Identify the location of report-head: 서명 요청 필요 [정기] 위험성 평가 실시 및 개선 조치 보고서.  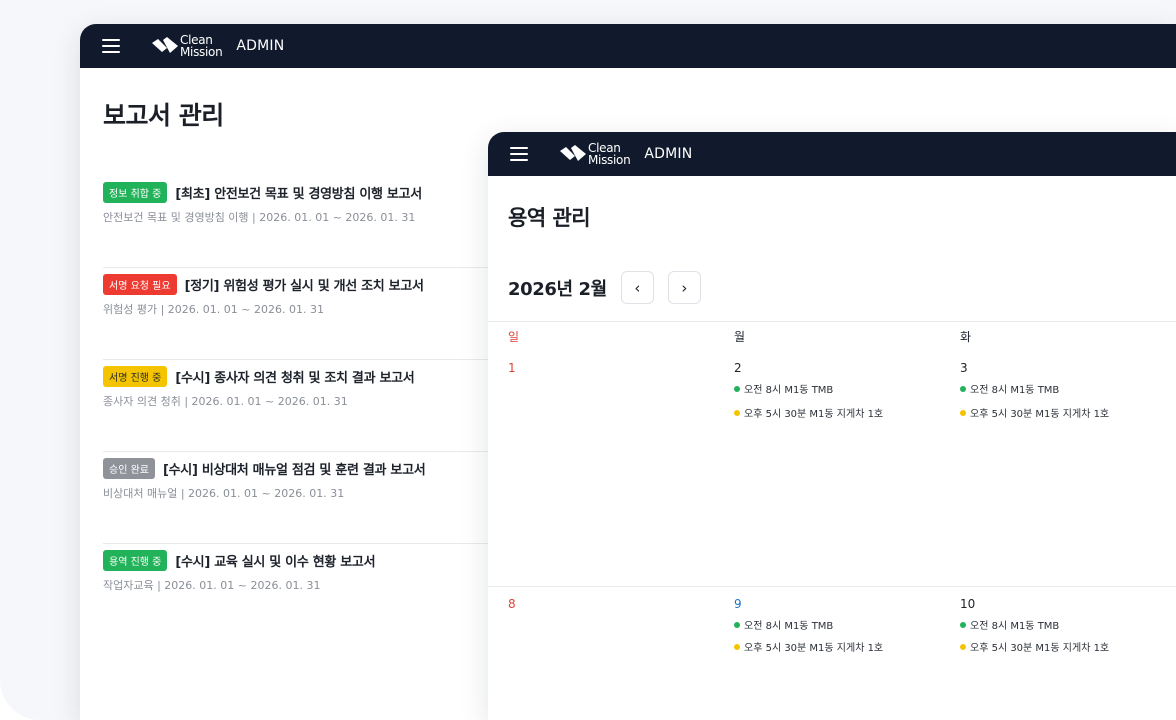
(308, 284).